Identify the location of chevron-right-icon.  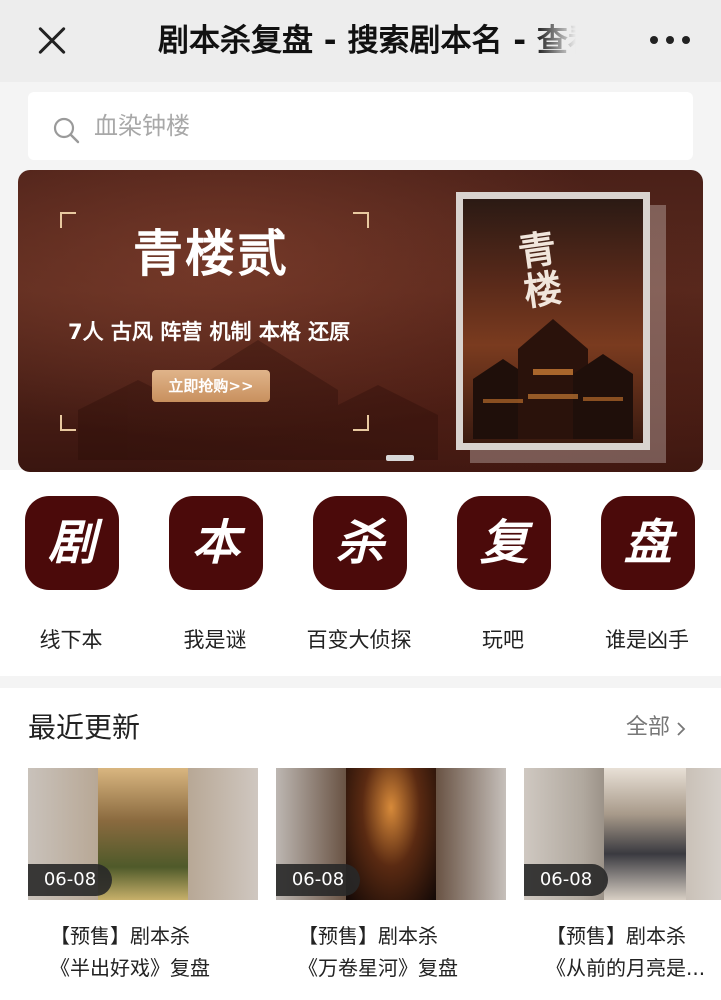
(681, 729).